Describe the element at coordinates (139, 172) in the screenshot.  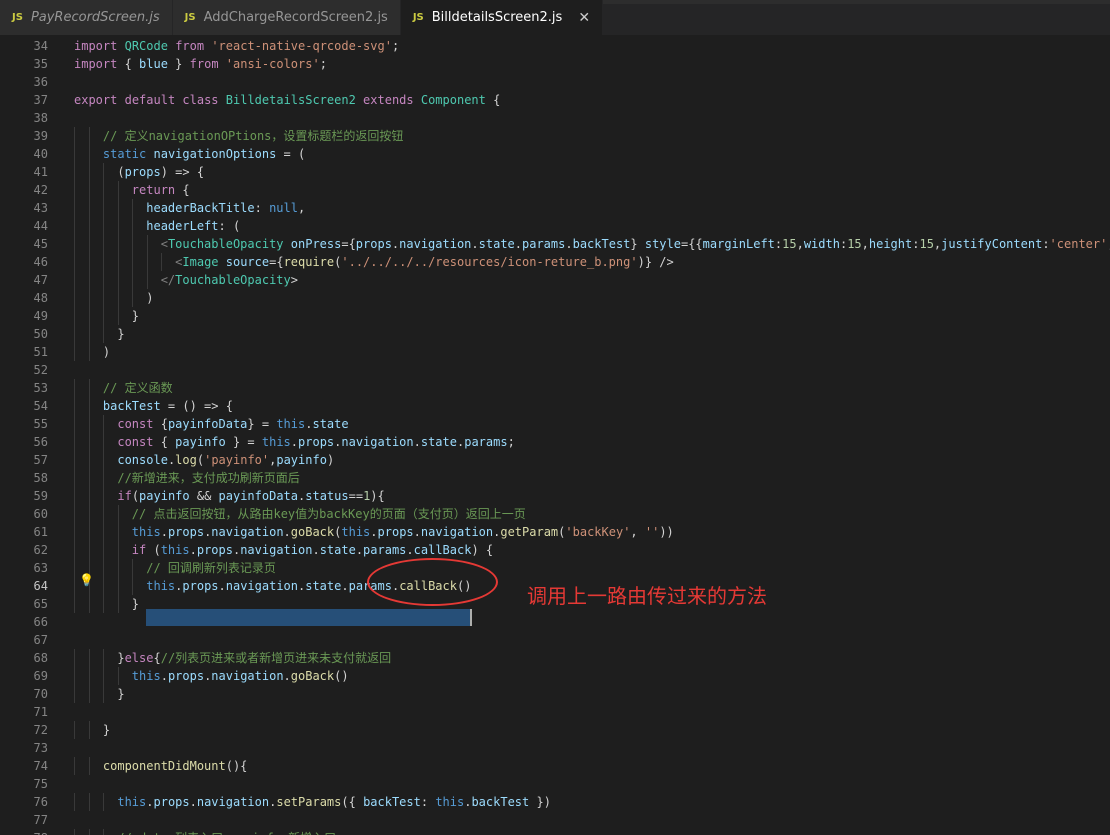
I see `code-text: (props) => {` at that location.